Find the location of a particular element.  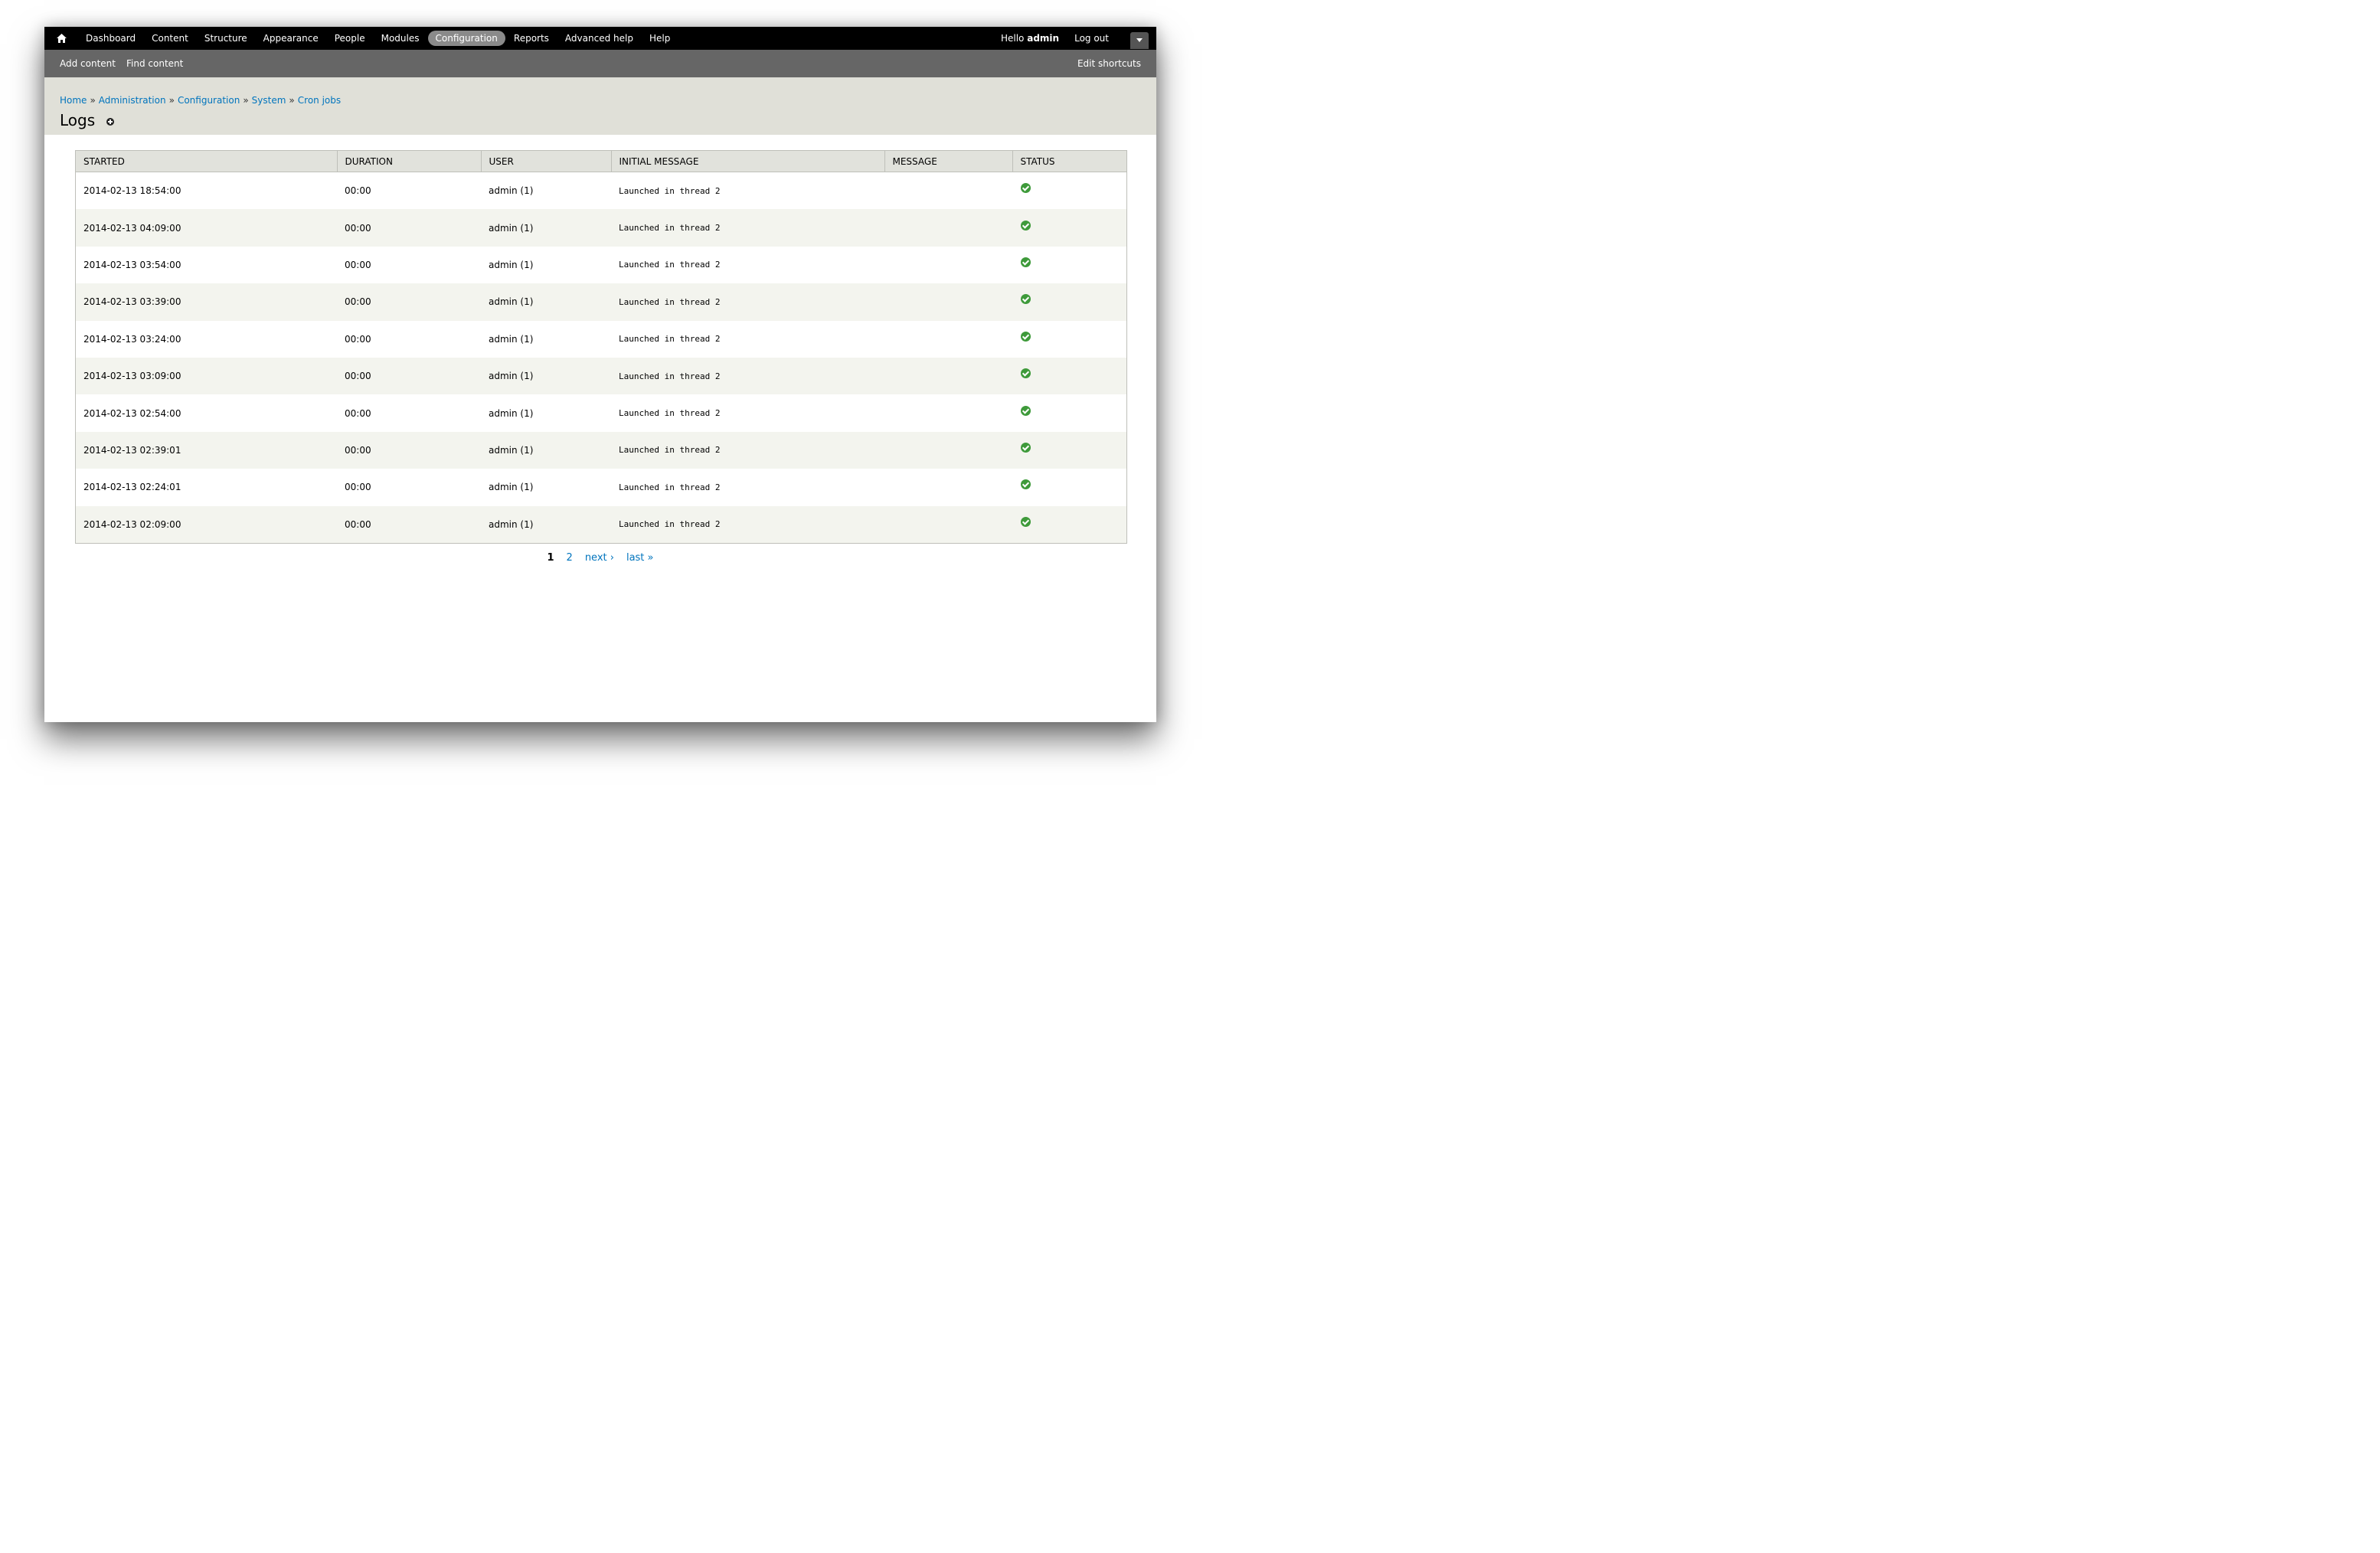

menu-item-appearance: Appearance is located at coordinates (291, 38).